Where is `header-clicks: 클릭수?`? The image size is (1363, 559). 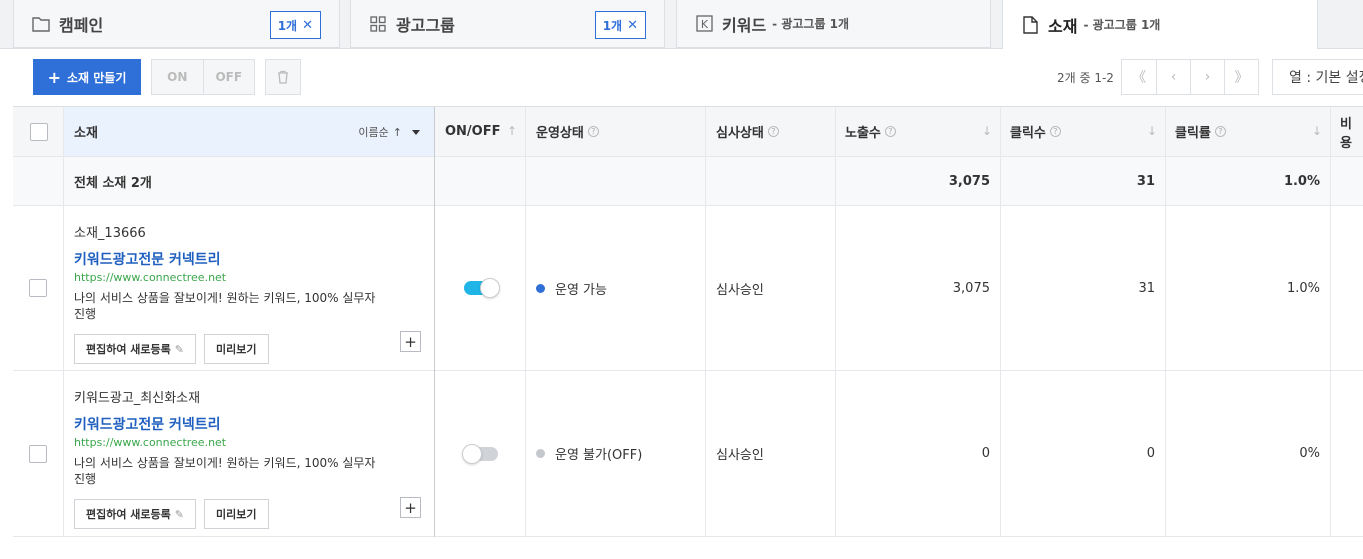
header-clicks: 클릭수? is located at coordinates (1035, 131).